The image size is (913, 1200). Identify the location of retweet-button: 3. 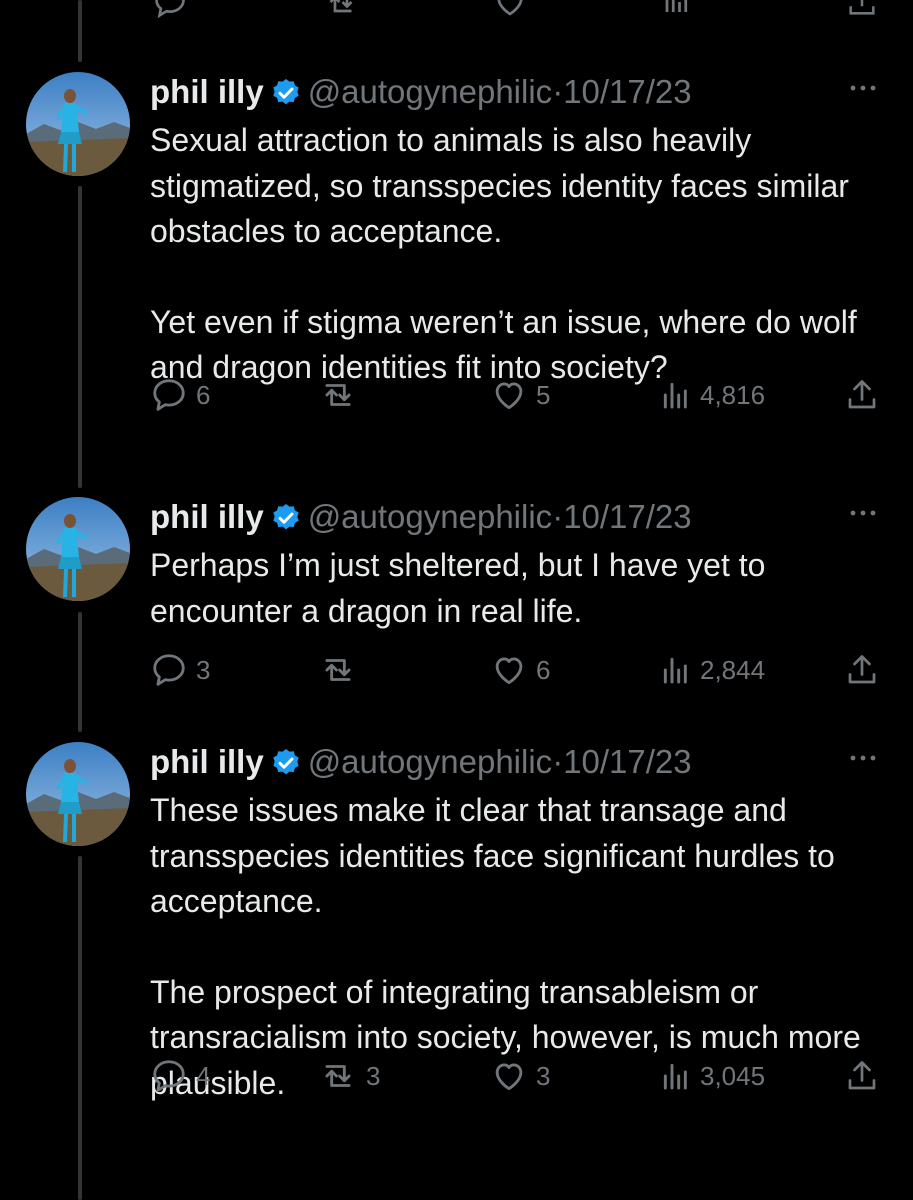
(349, 1076).